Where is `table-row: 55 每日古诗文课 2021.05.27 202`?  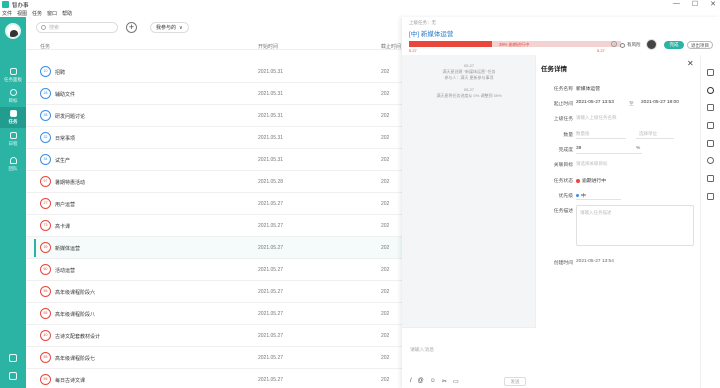
table-row: 55 每日古诗文课 2021.05.27 202 is located at coordinates (214, 378).